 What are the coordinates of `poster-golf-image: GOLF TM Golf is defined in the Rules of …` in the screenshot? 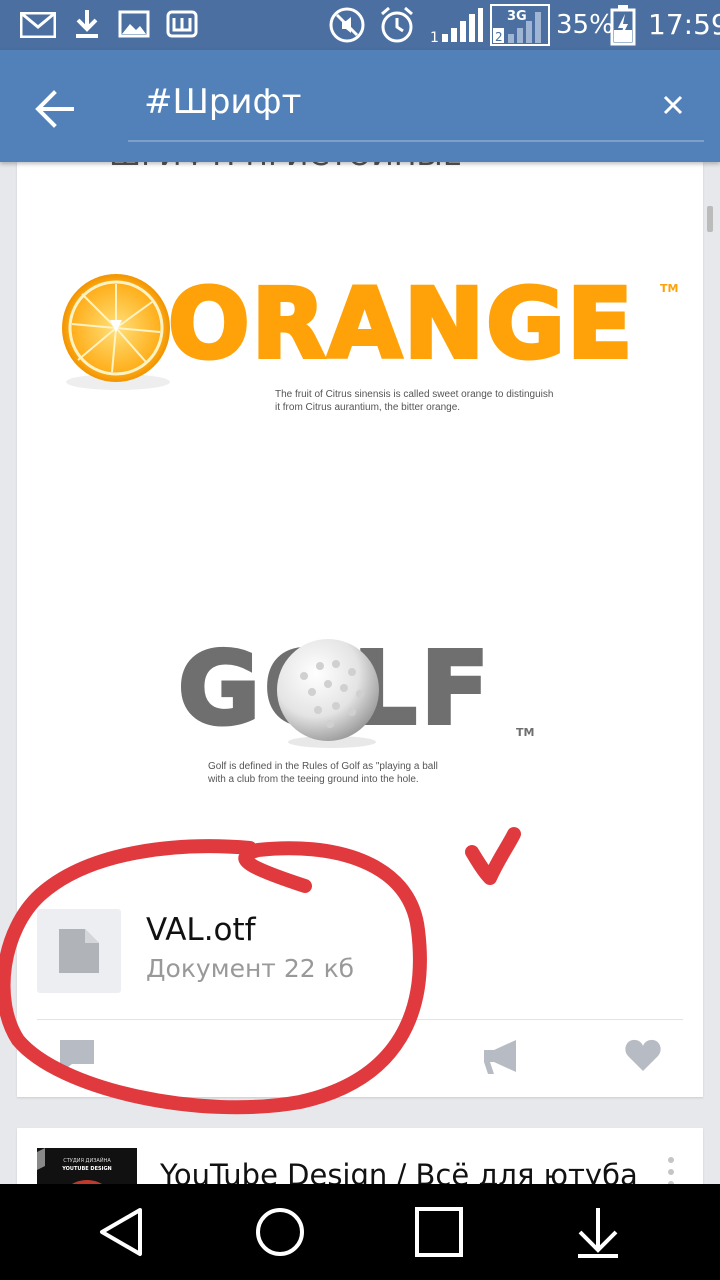 It's located at (377, 709).